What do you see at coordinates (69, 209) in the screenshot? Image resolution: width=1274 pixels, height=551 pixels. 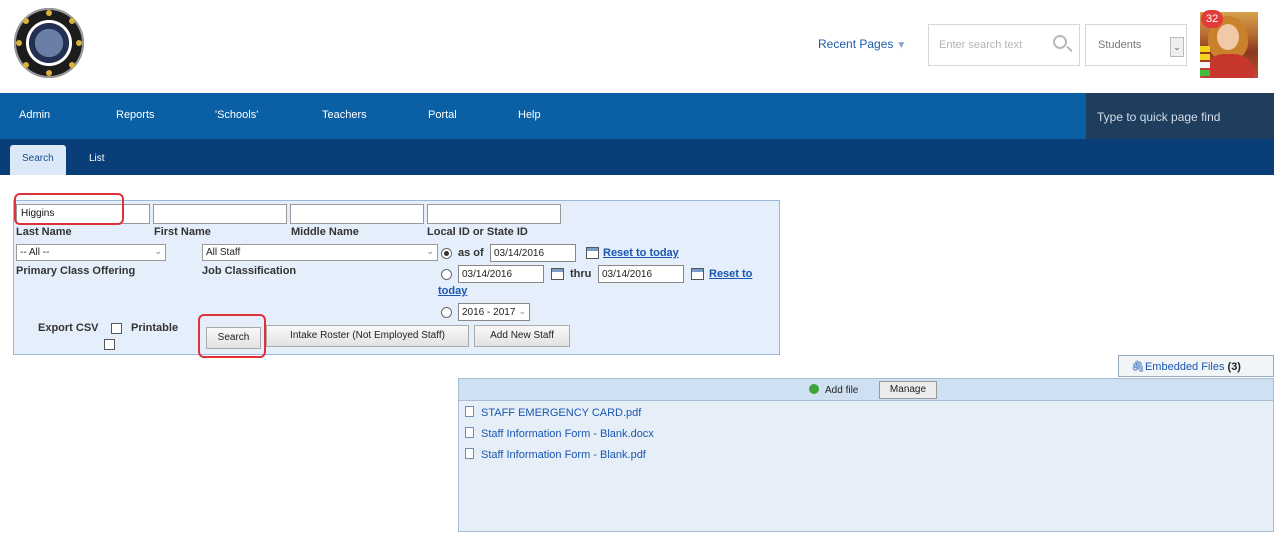 I see `highlight-last-name` at bounding box center [69, 209].